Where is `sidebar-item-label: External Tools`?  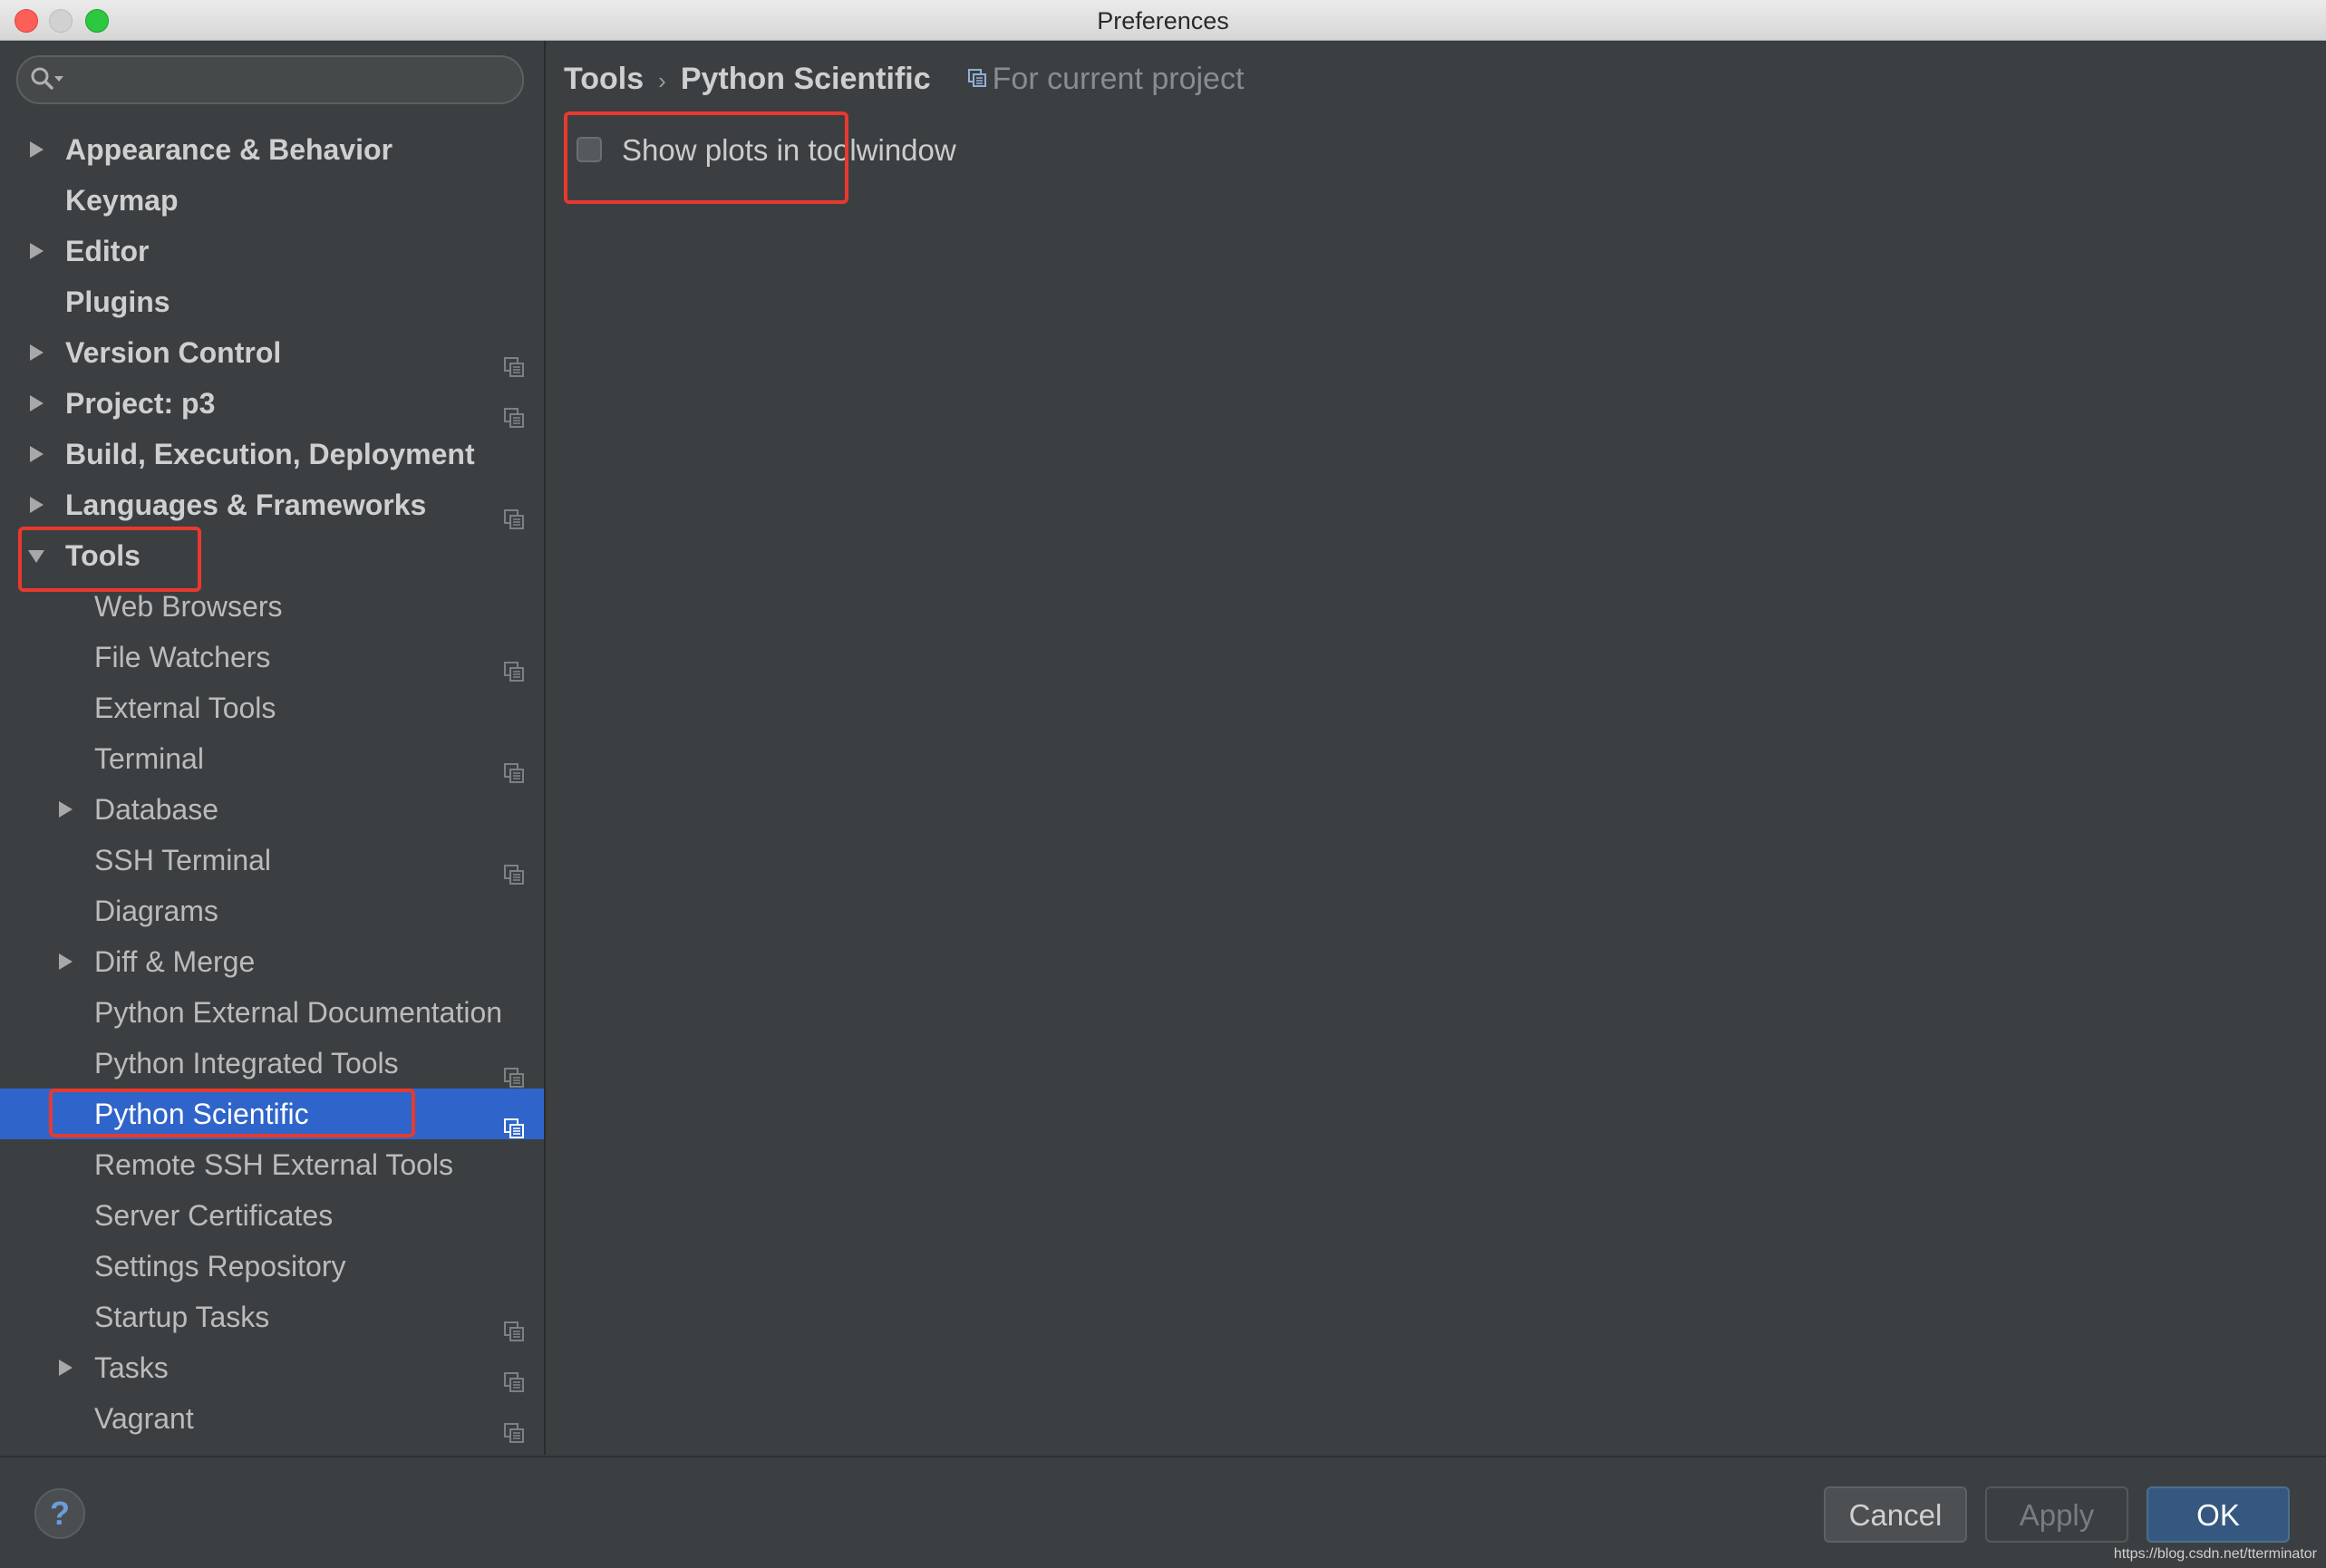 sidebar-item-label: External Tools is located at coordinates (185, 708).